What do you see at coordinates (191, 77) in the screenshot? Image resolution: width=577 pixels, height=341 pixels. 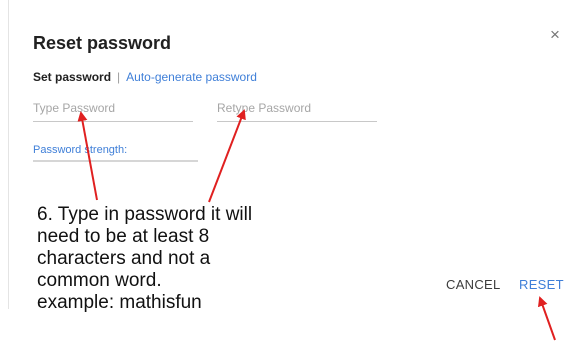 I see `tab-auto-generate-password: Auto-generate password` at bounding box center [191, 77].